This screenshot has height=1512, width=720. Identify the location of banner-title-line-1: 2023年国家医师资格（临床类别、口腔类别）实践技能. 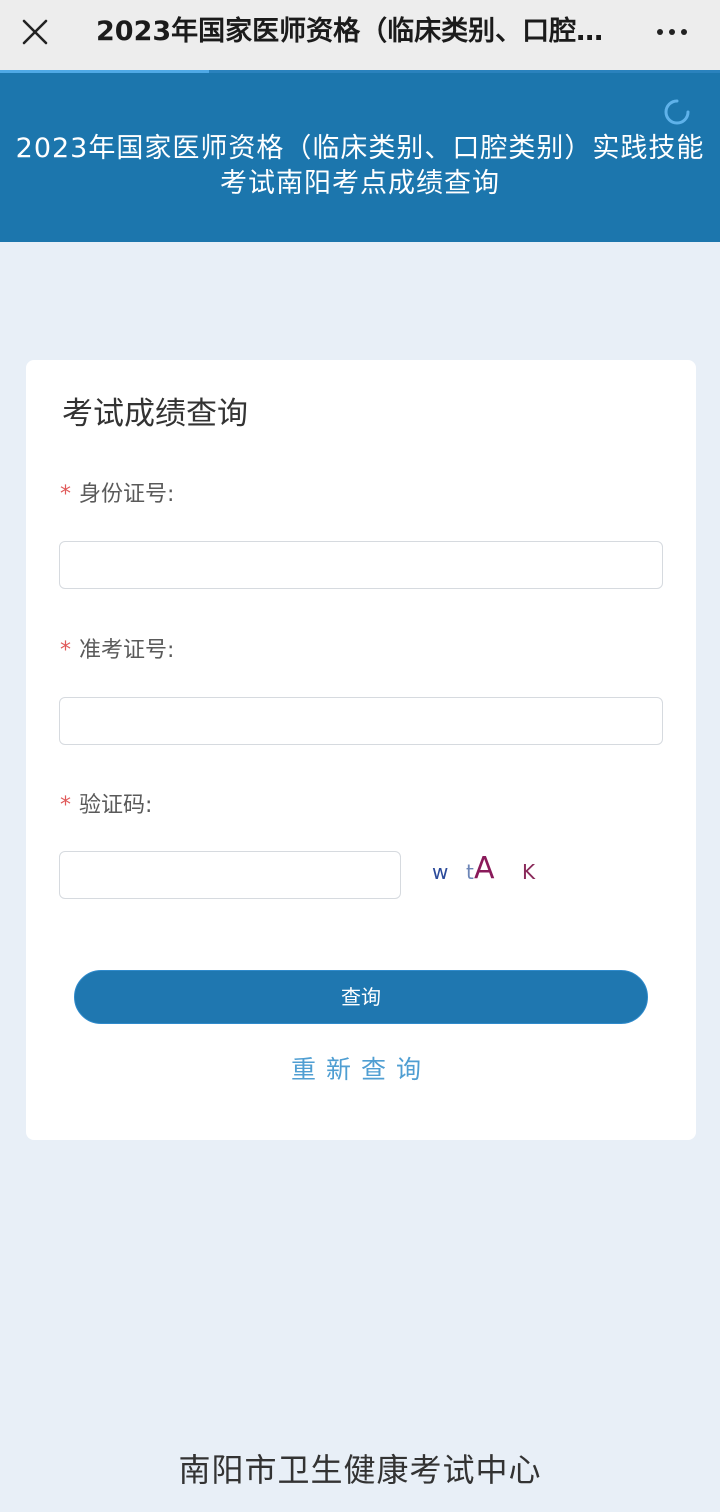
(360, 148).